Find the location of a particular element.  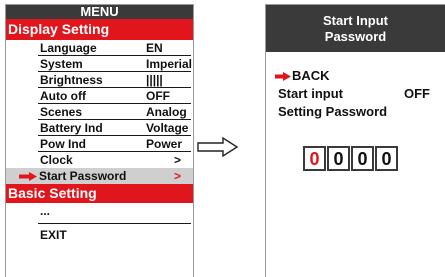

panel-title: Start Input Password is located at coordinates (355, 28).